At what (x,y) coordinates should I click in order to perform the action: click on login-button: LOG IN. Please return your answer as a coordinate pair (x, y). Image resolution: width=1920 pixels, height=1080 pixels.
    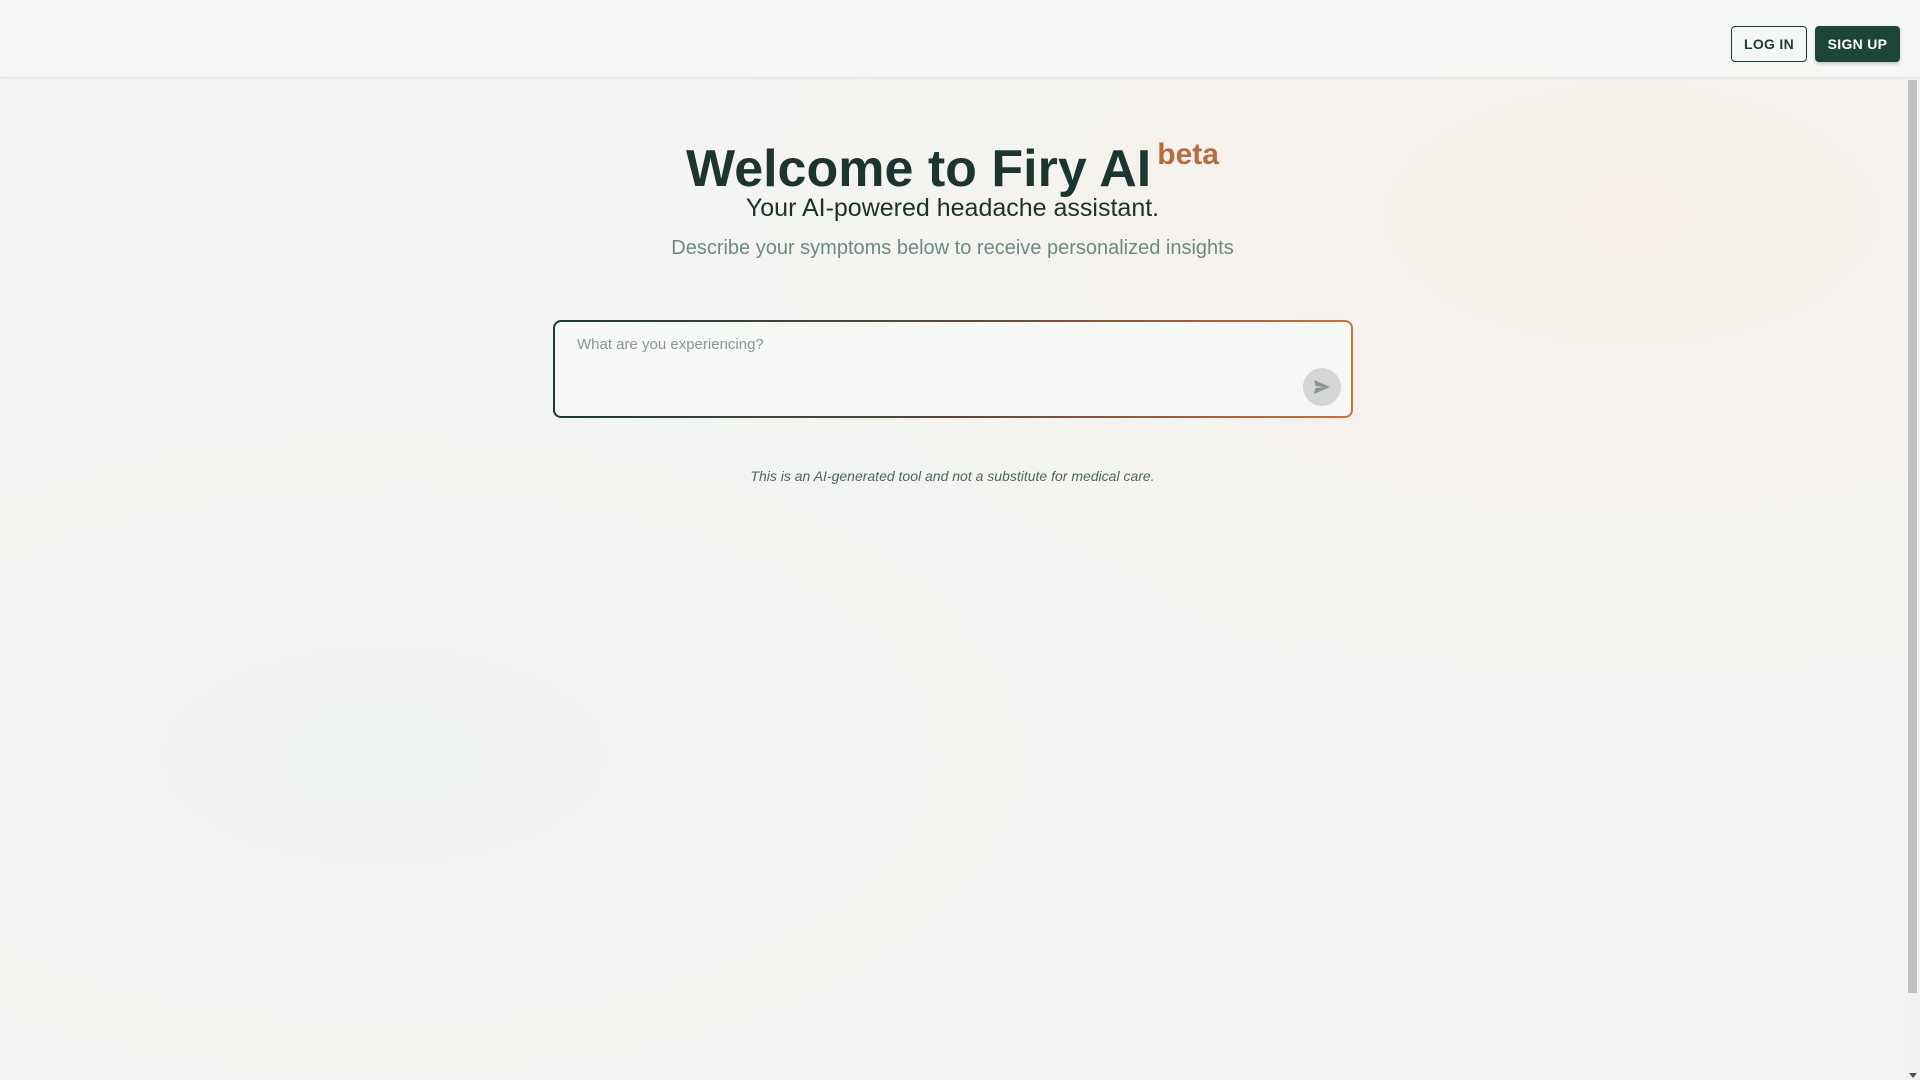
    Looking at the image, I should click on (1769, 44).